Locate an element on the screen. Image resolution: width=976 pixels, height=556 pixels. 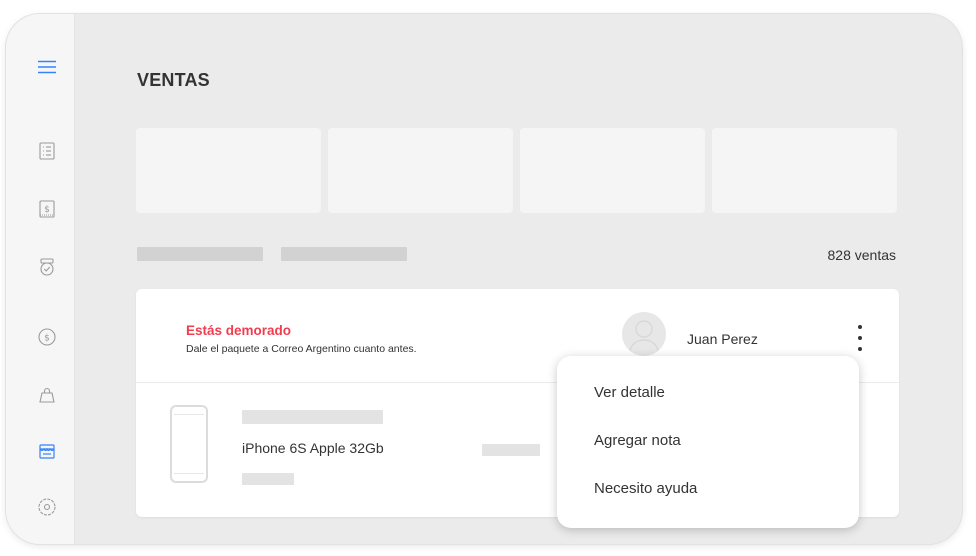
menu-item-necesito-ayuda: Necesito ayuda is located at coordinates (645, 488).